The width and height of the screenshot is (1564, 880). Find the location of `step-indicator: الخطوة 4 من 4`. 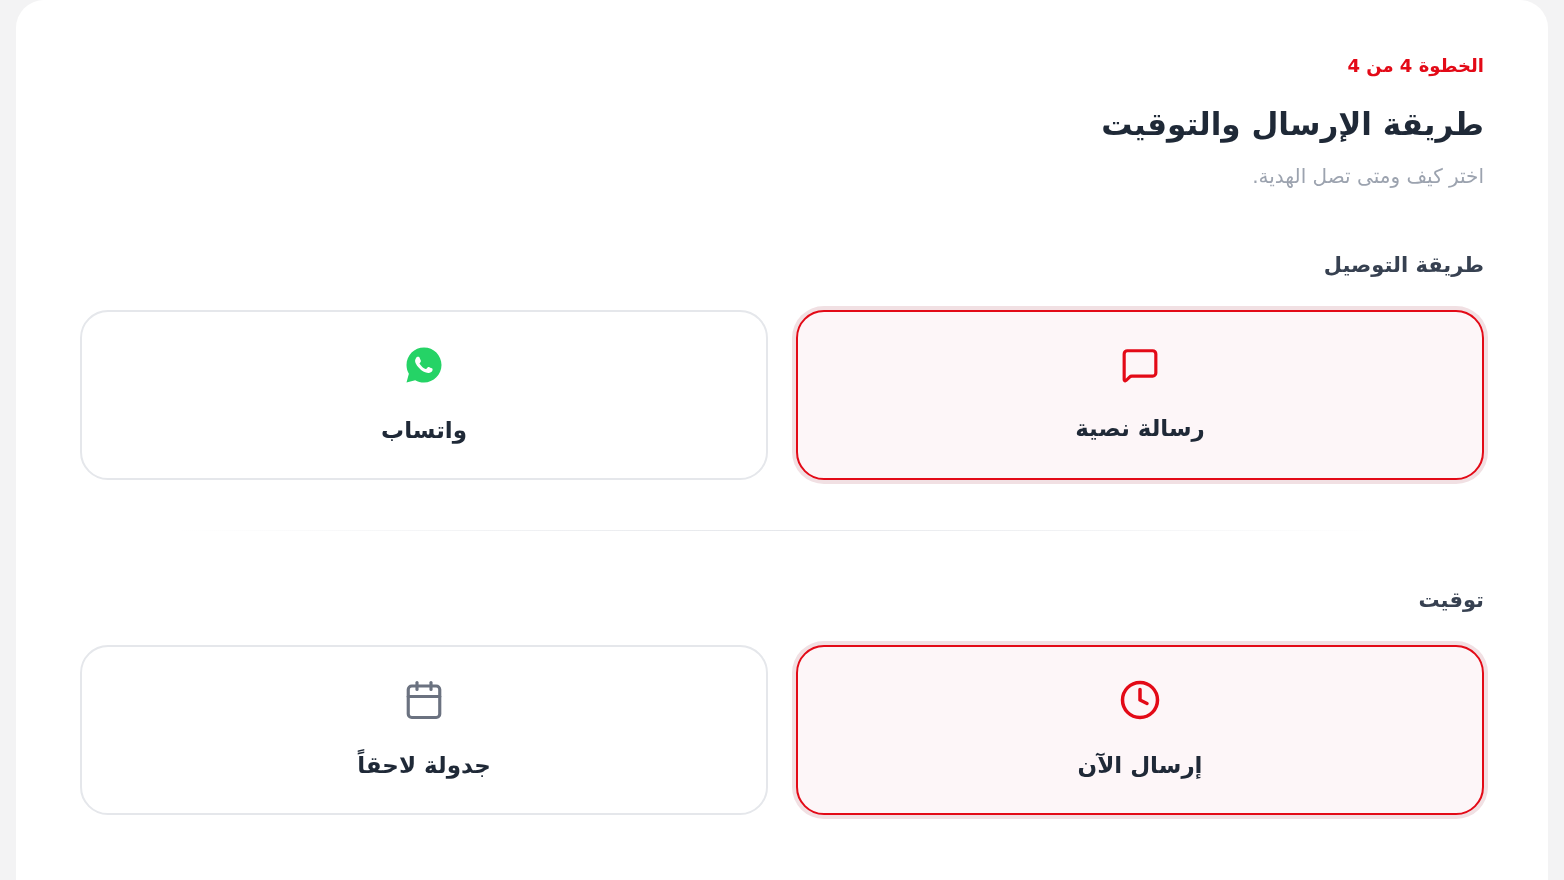

step-indicator: الخطوة 4 من 4 is located at coordinates (1415, 66).